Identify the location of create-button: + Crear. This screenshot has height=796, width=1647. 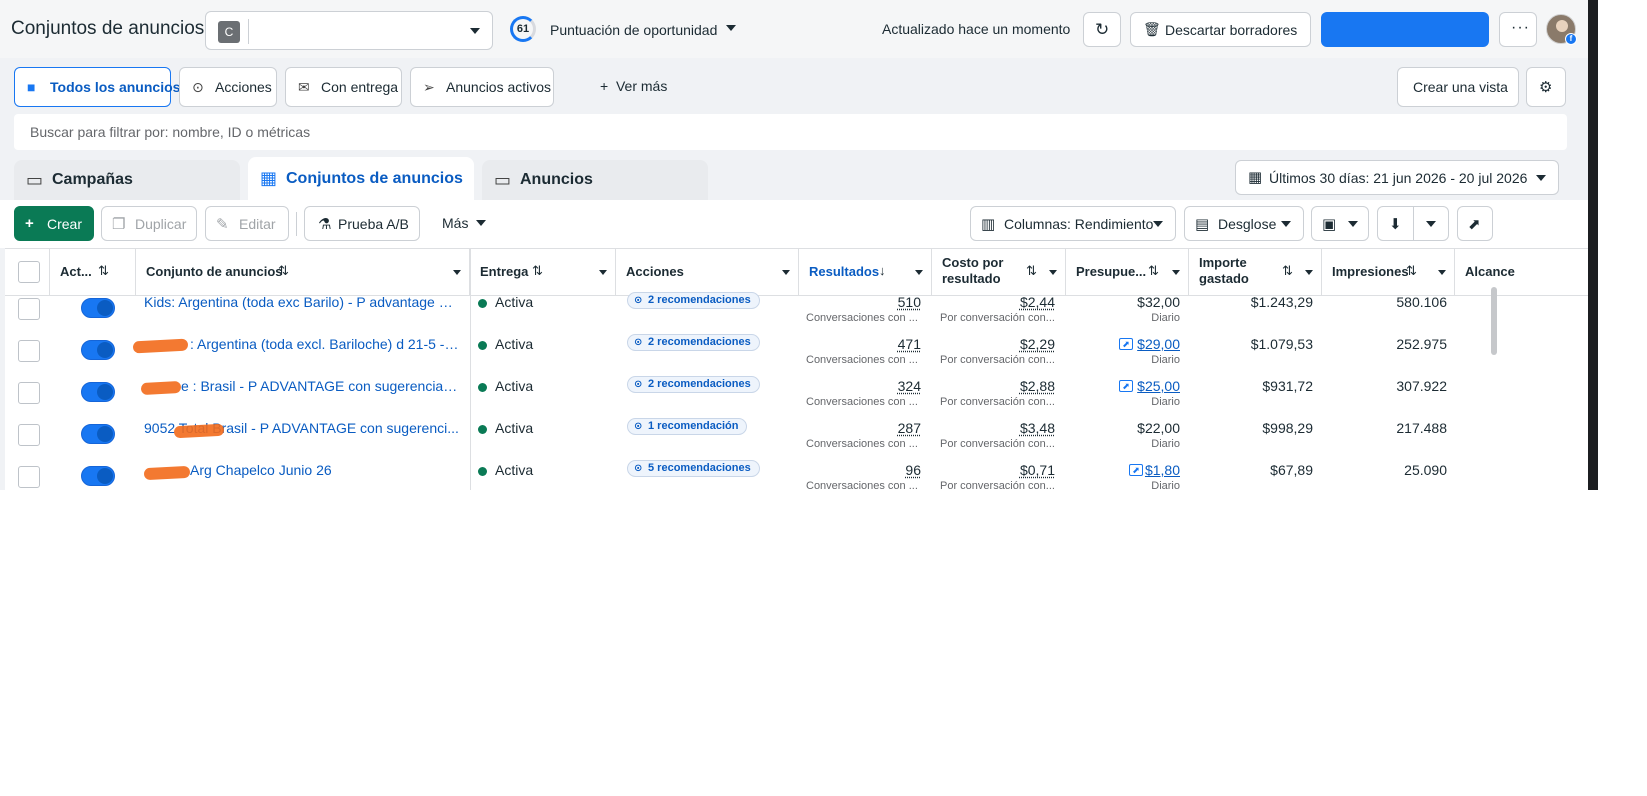
(54, 223).